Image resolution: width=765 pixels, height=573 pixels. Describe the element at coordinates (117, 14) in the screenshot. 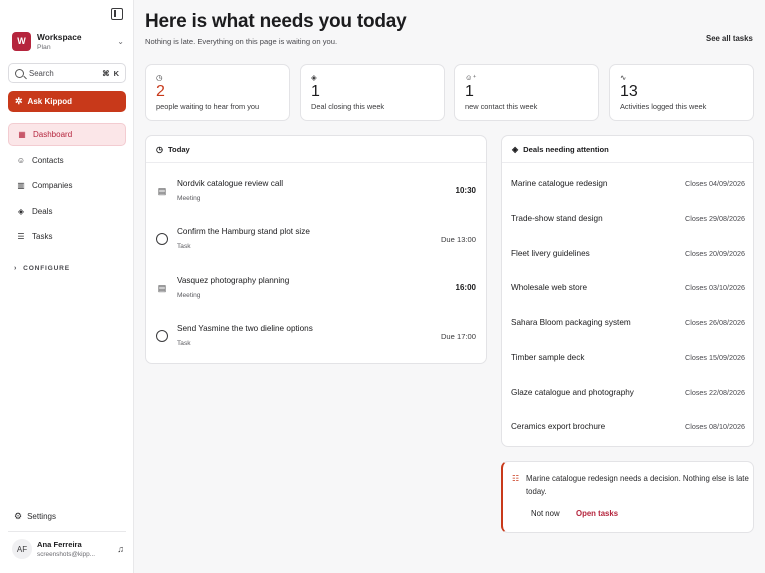

I see `sidebar-collapse-icon` at that location.